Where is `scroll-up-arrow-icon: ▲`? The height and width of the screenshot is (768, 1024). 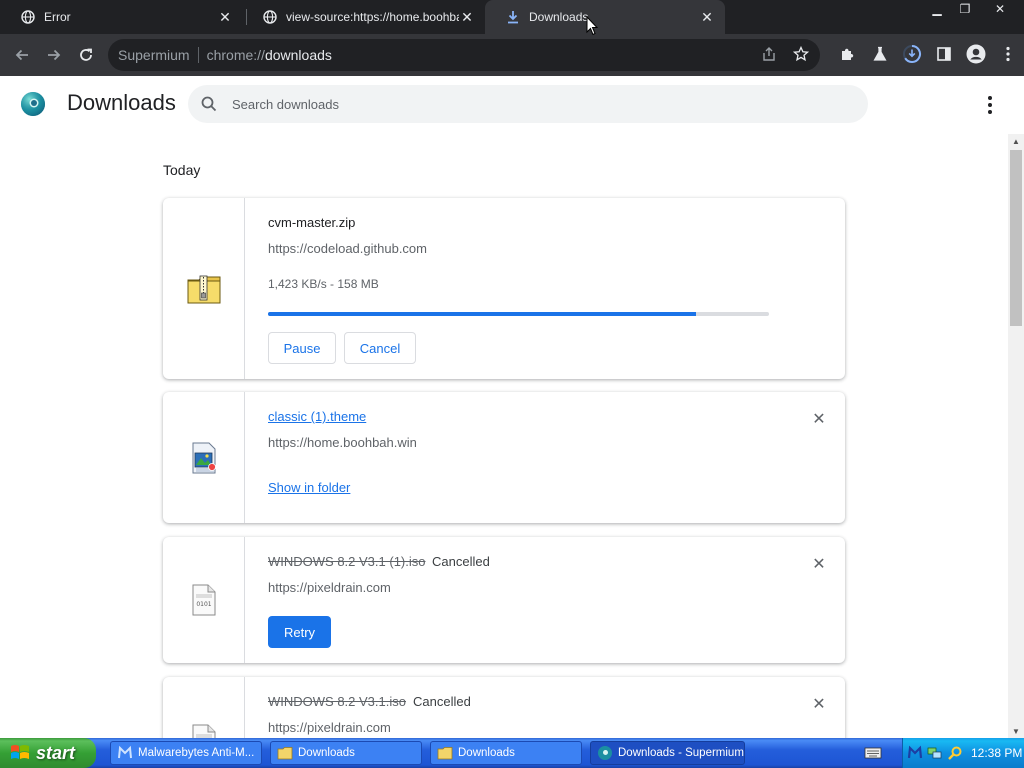 scroll-up-arrow-icon: ▲ is located at coordinates (1016, 141).